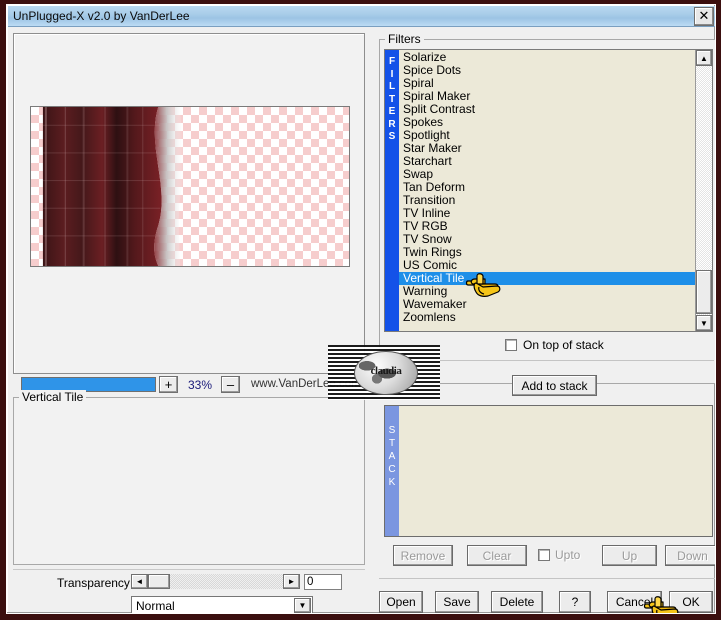  Describe the element at coordinates (544, 555) in the screenshot. I see `upto-checkbox` at that location.